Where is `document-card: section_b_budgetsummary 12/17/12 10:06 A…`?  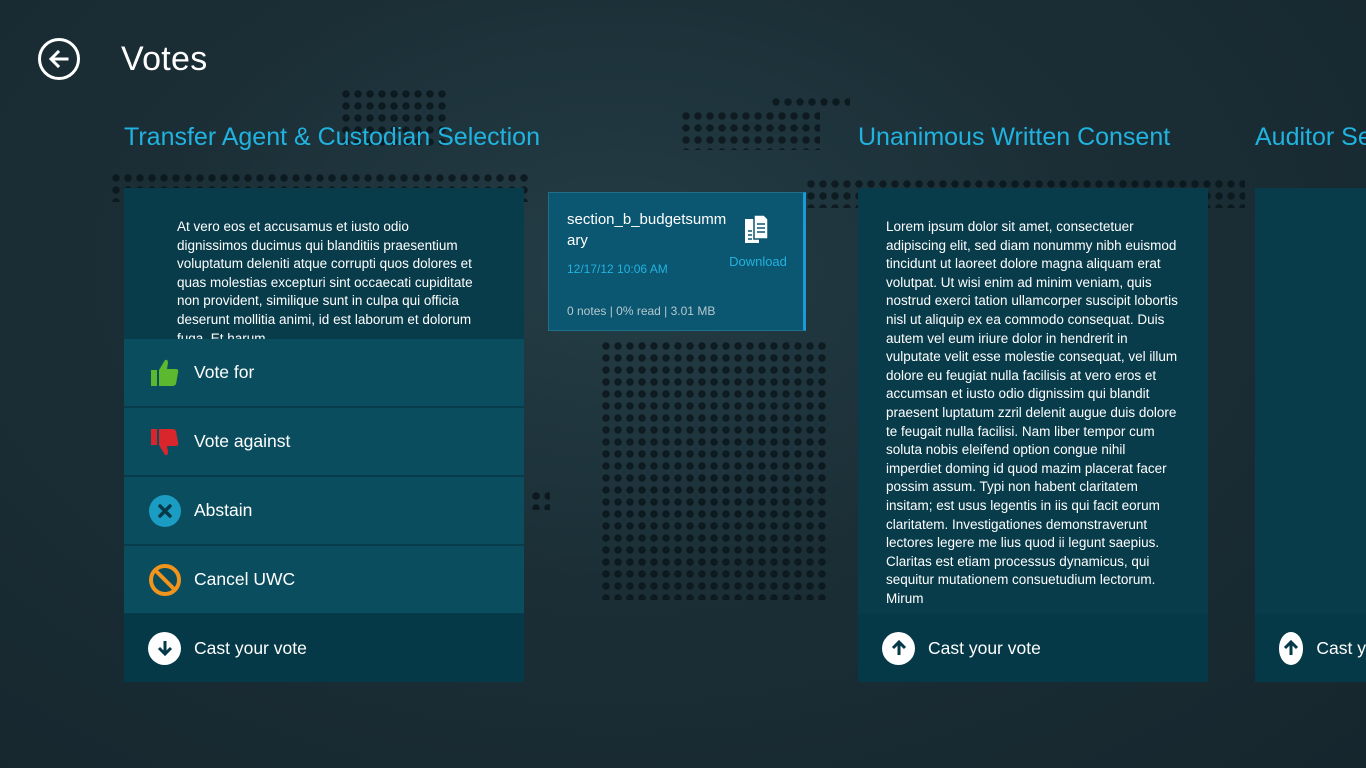
document-card: section_b_budgetsummary 12/17/12 10:06 A… is located at coordinates (677, 261).